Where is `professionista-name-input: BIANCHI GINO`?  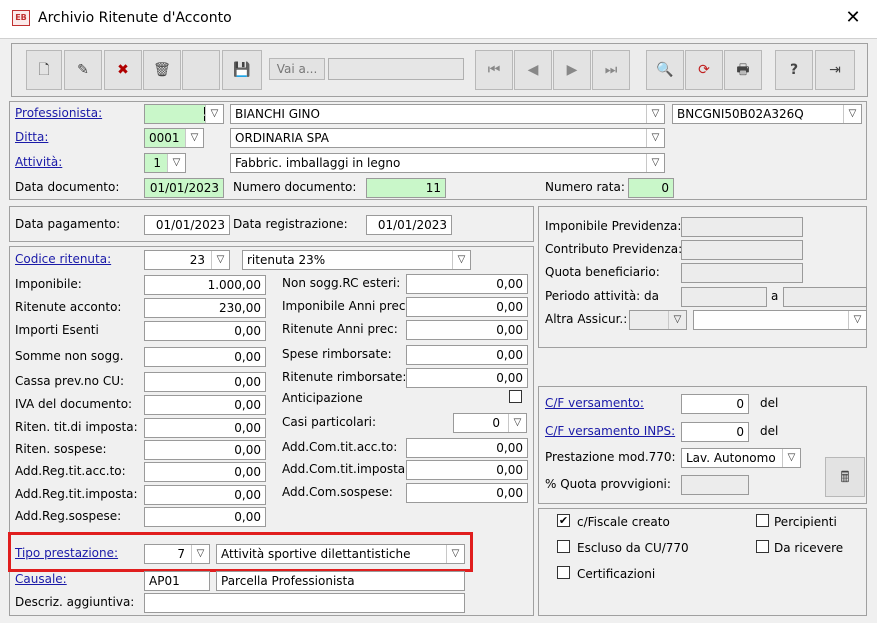
professionista-name-input: BIANCHI GINO is located at coordinates (447, 114).